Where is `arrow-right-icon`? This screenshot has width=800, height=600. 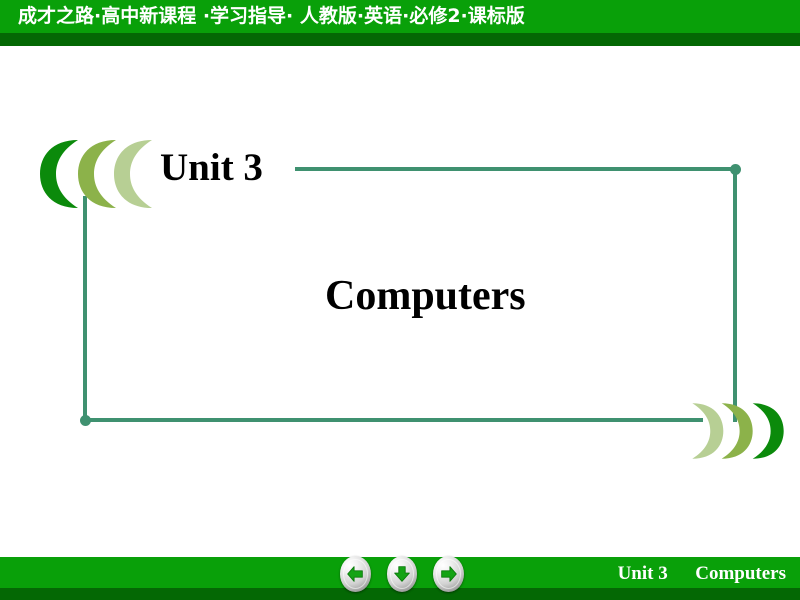
arrow-right-icon is located at coordinates (448, 574).